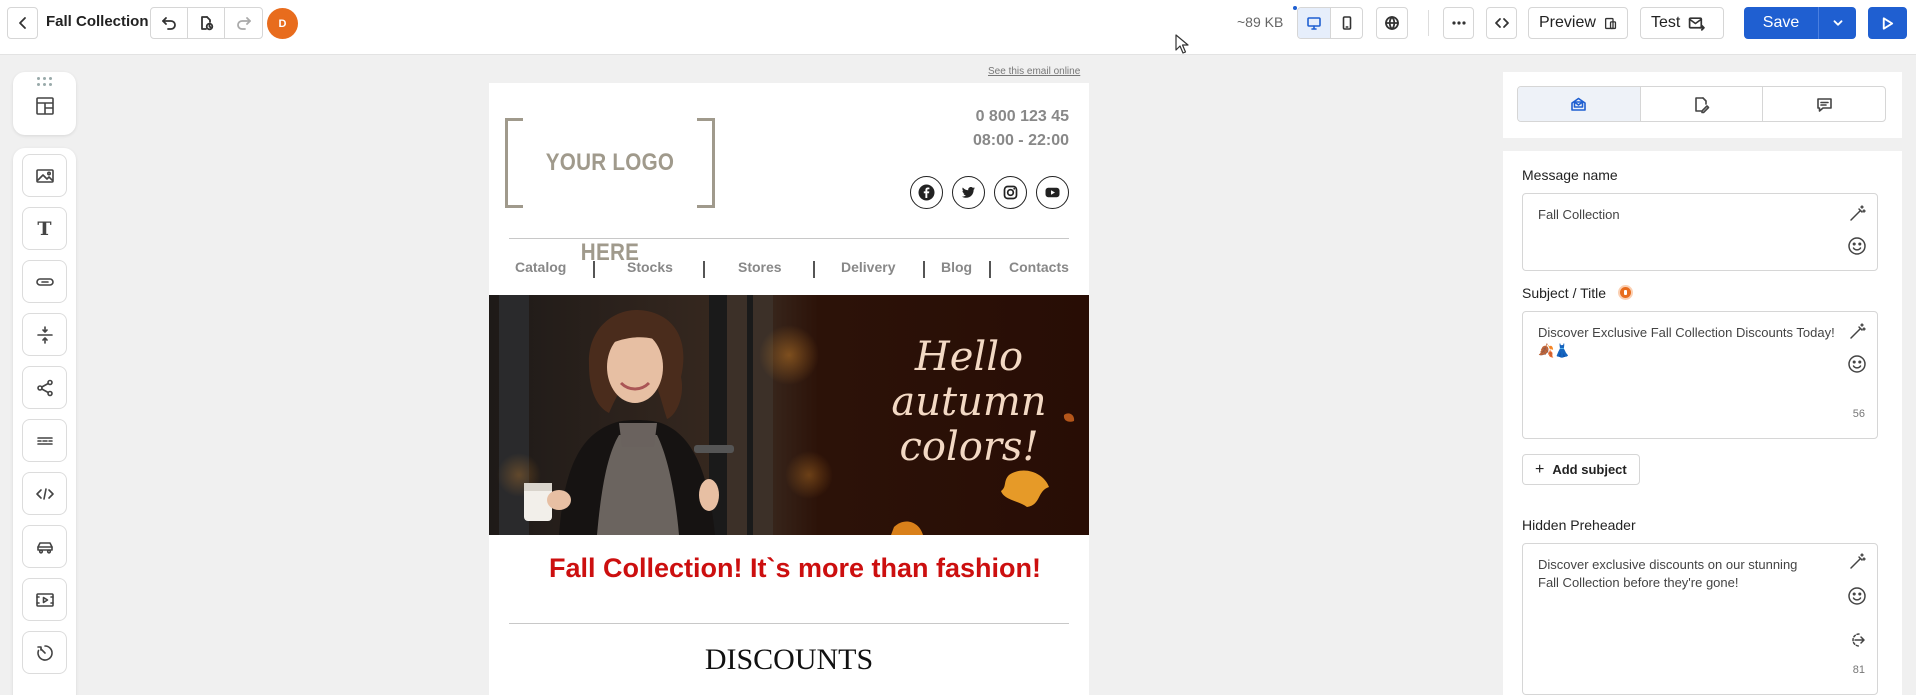 The height and width of the screenshot is (695, 1916). I want to click on user-avatar: D, so click(282, 23).